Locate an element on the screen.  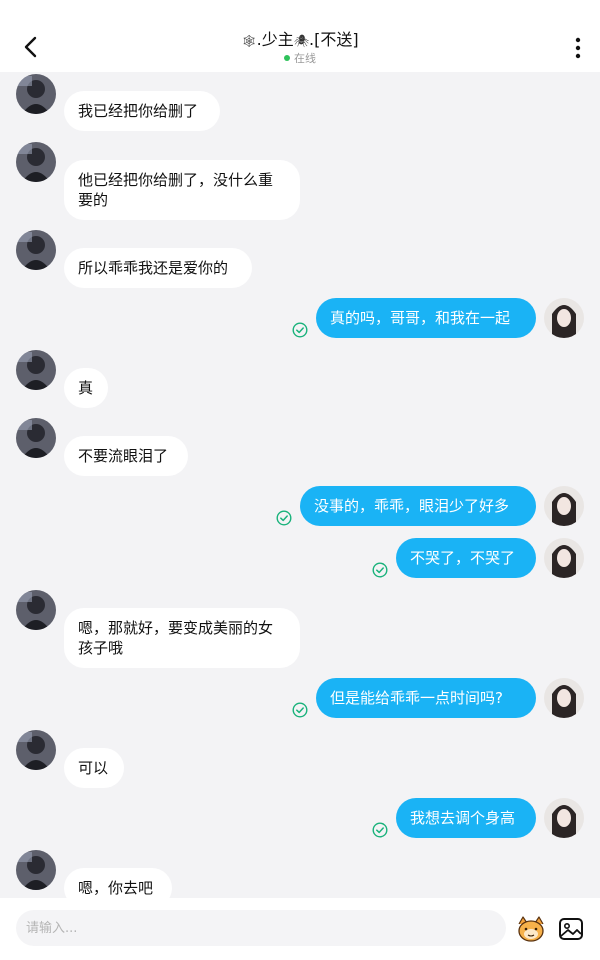
spider-icon: 🕷 is located at coordinates (301, 41).